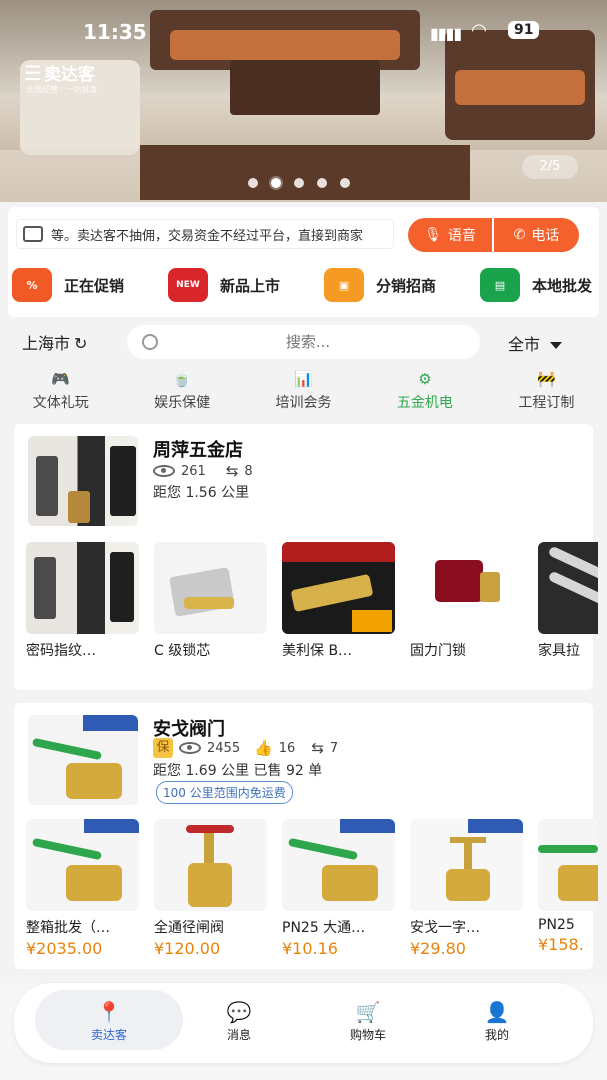 Image resolution: width=607 pixels, height=1080 pixels. I want to click on phone-button: ✆ 电话, so click(536, 235).